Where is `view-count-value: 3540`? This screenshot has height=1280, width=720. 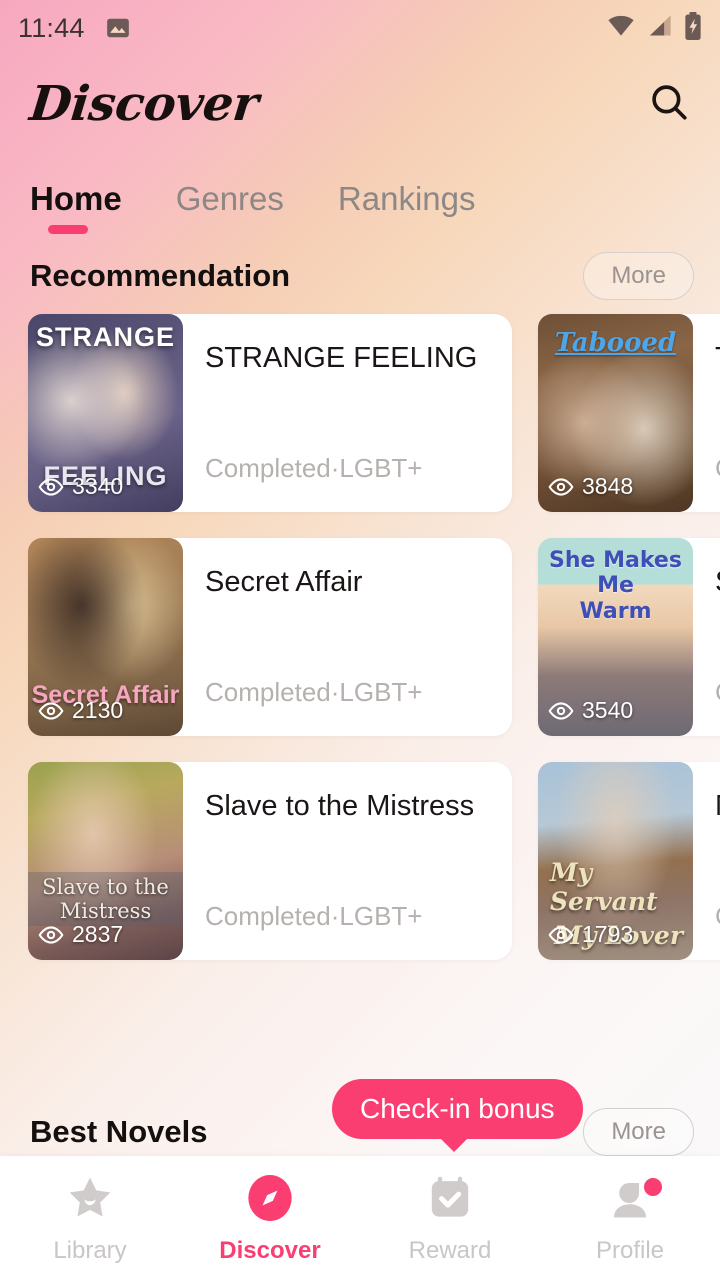 view-count-value: 3540 is located at coordinates (608, 710).